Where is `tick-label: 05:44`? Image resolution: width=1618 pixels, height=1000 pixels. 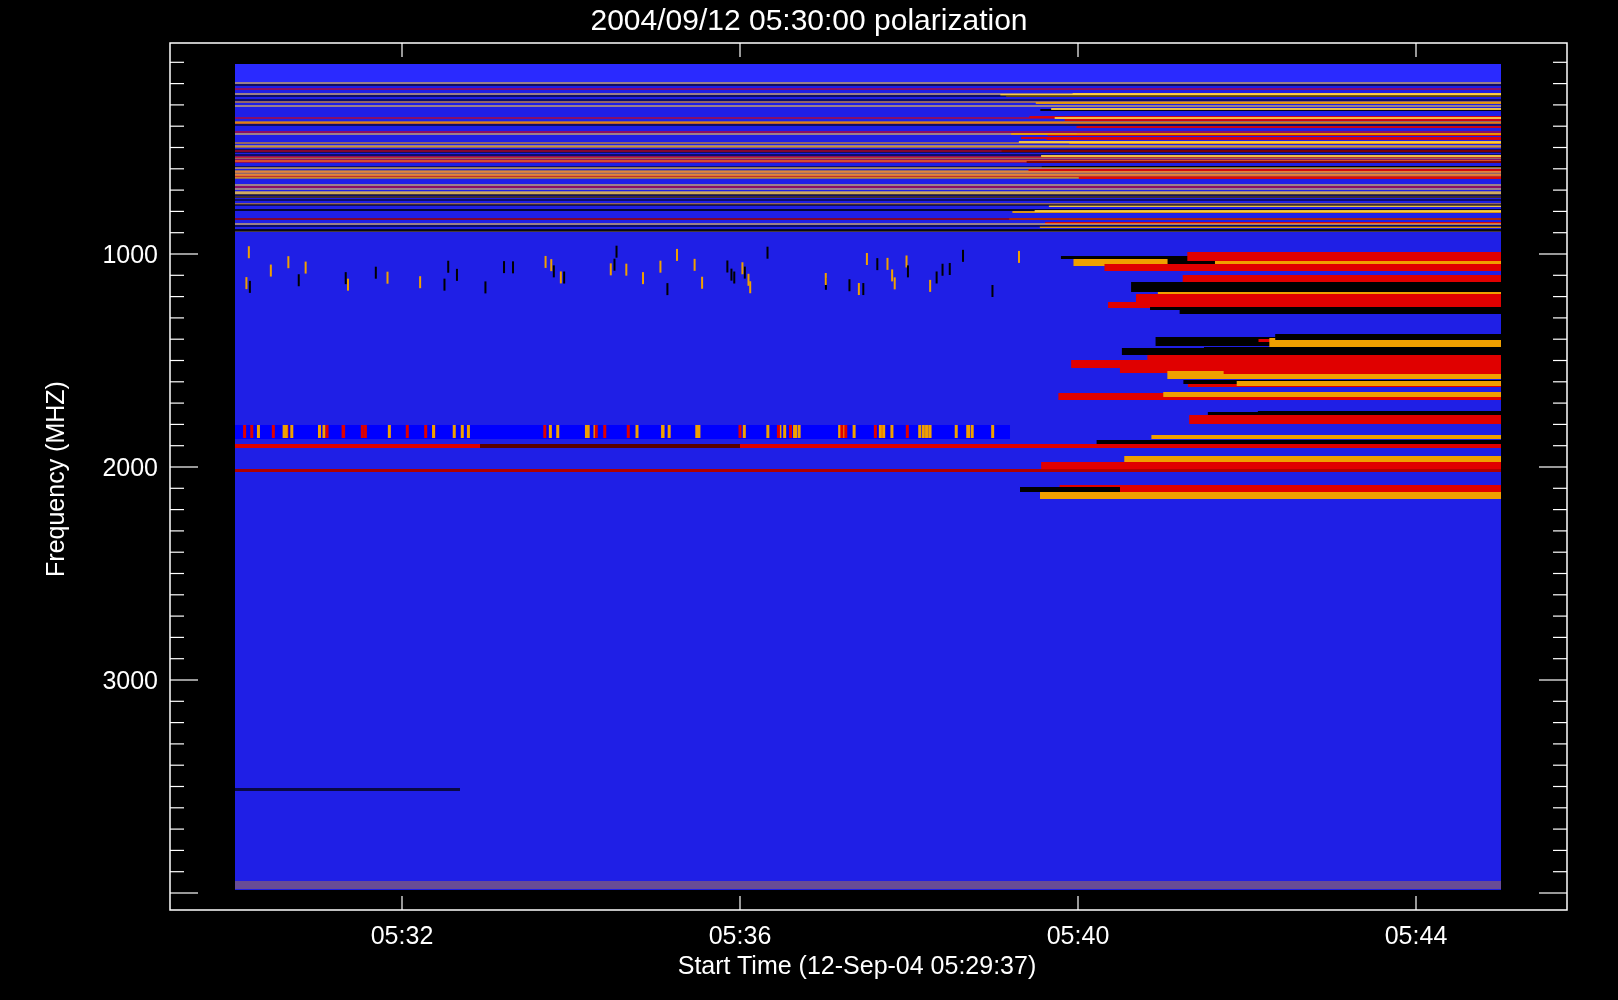
tick-label: 05:44 is located at coordinates (1416, 935).